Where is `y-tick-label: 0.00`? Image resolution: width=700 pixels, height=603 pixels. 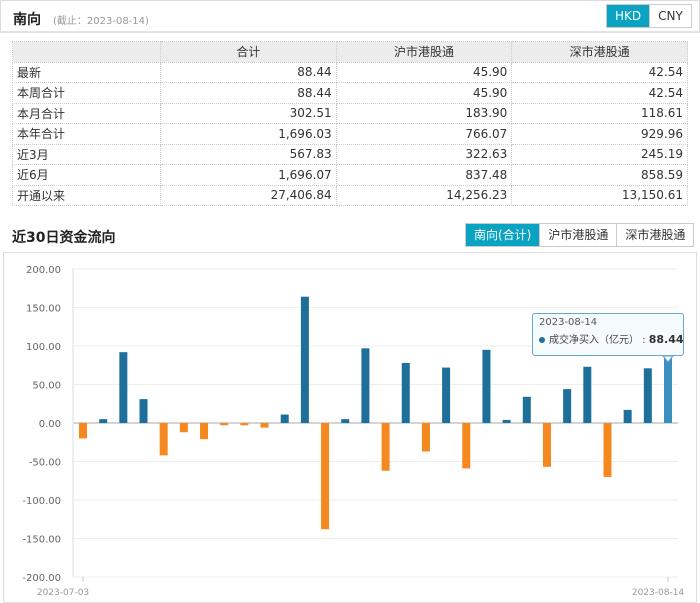 y-tick-label: 0.00 is located at coordinates (50, 424).